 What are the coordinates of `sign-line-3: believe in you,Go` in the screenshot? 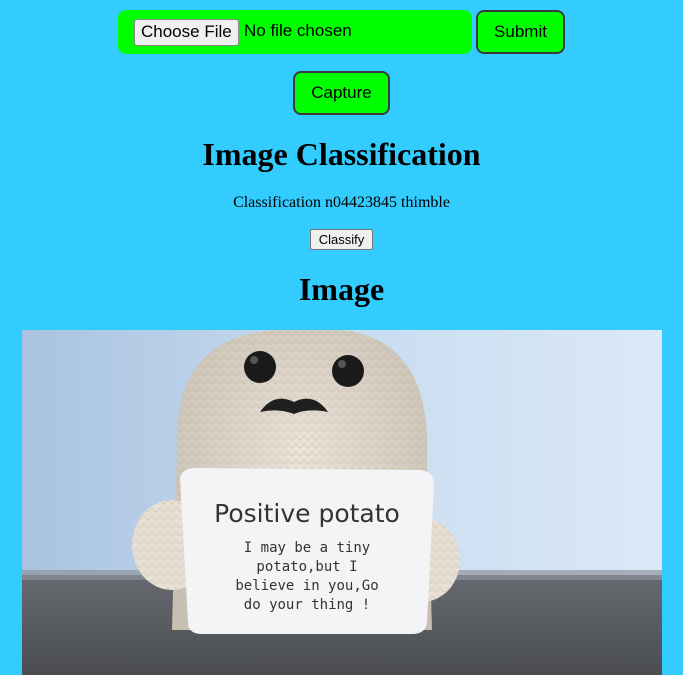 It's located at (306, 586).